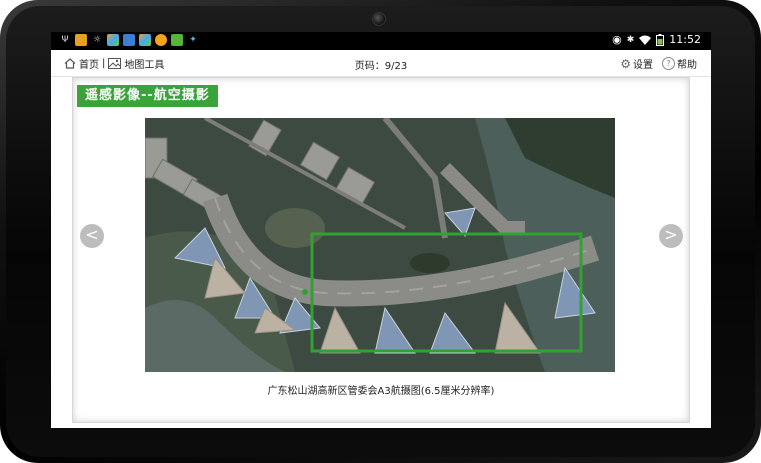 The image size is (761, 463). I want to click on brightness-icon: ☼, so click(97, 40).